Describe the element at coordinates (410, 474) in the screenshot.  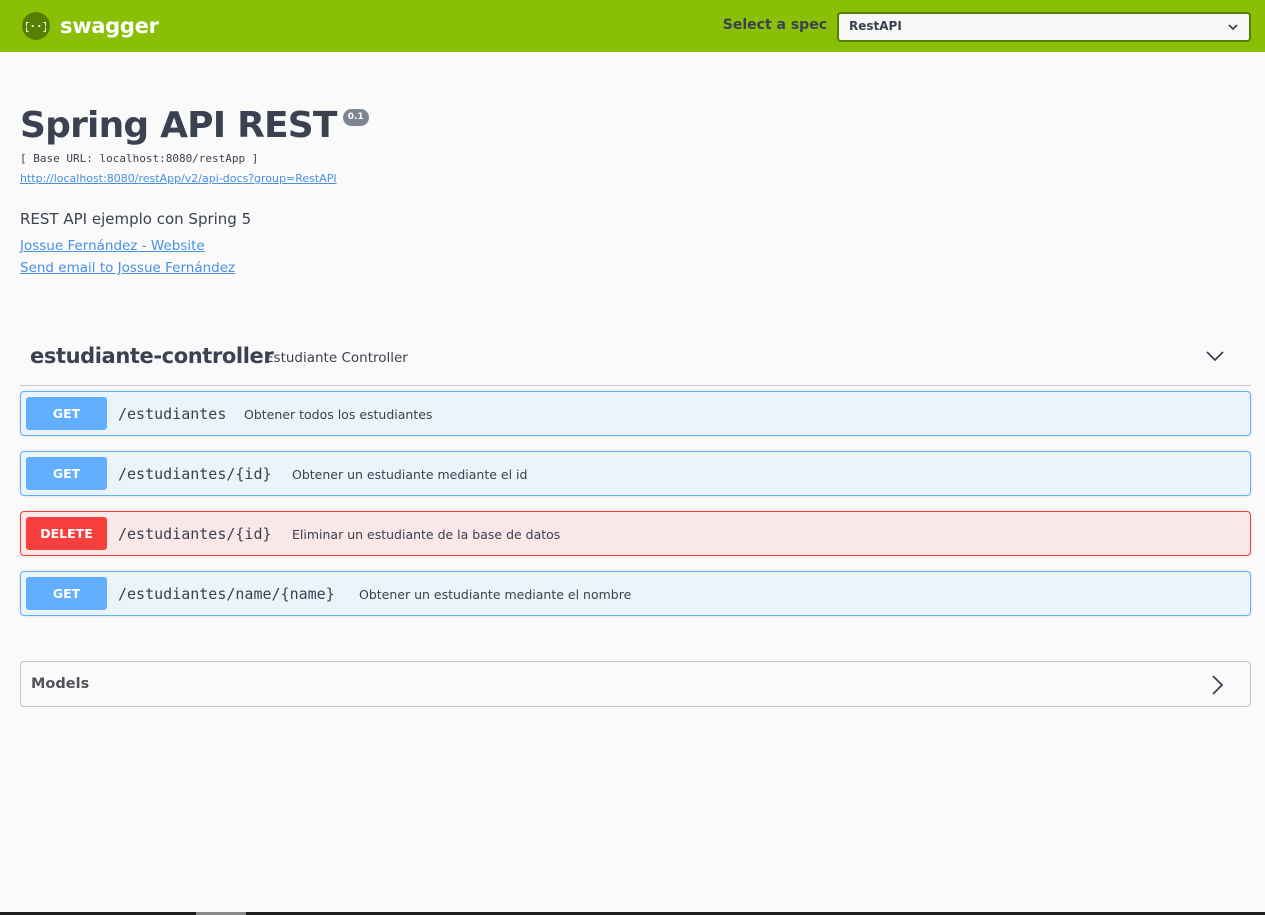
I see `operation-summary: Obtener un estudiante mediante el id` at that location.